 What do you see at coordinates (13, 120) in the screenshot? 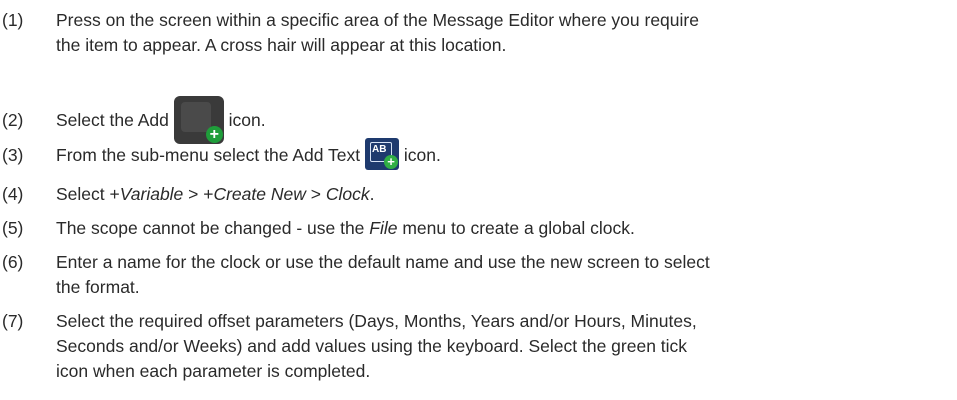
I see `step-number: (2)` at bounding box center [13, 120].